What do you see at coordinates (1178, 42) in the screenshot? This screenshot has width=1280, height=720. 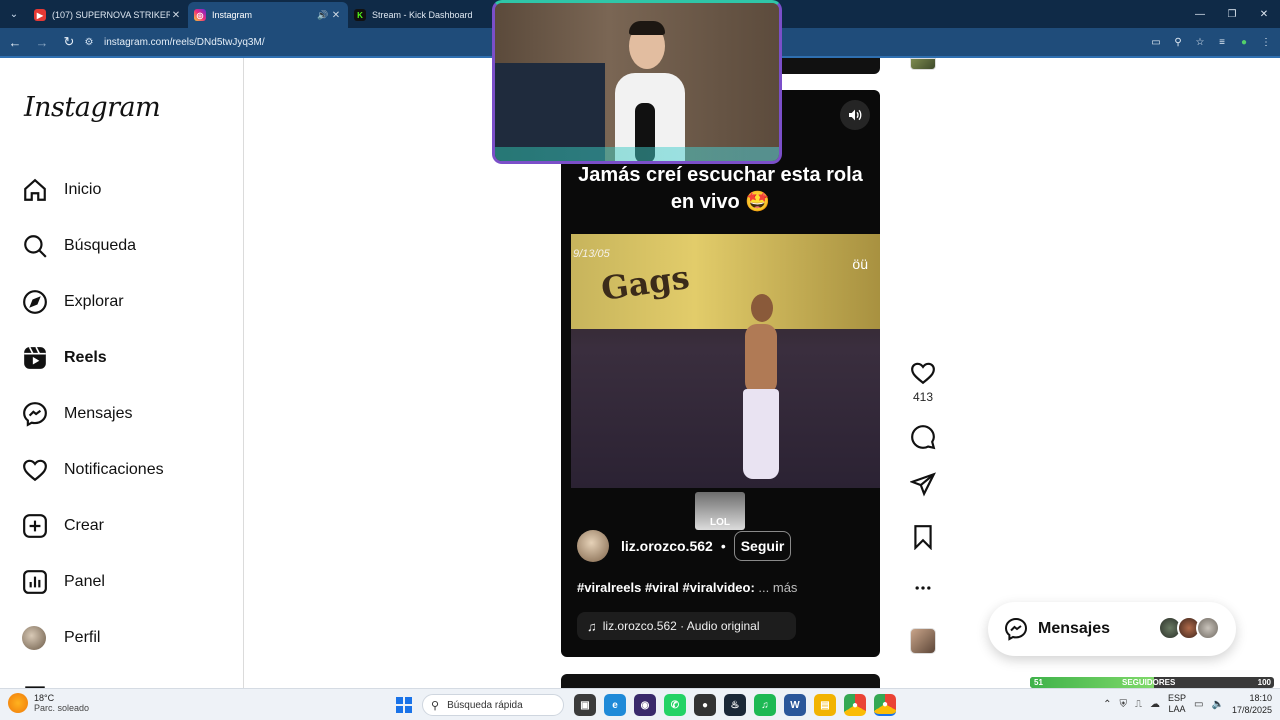 I see `zoom-icon: ⚲` at bounding box center [1178, 42].